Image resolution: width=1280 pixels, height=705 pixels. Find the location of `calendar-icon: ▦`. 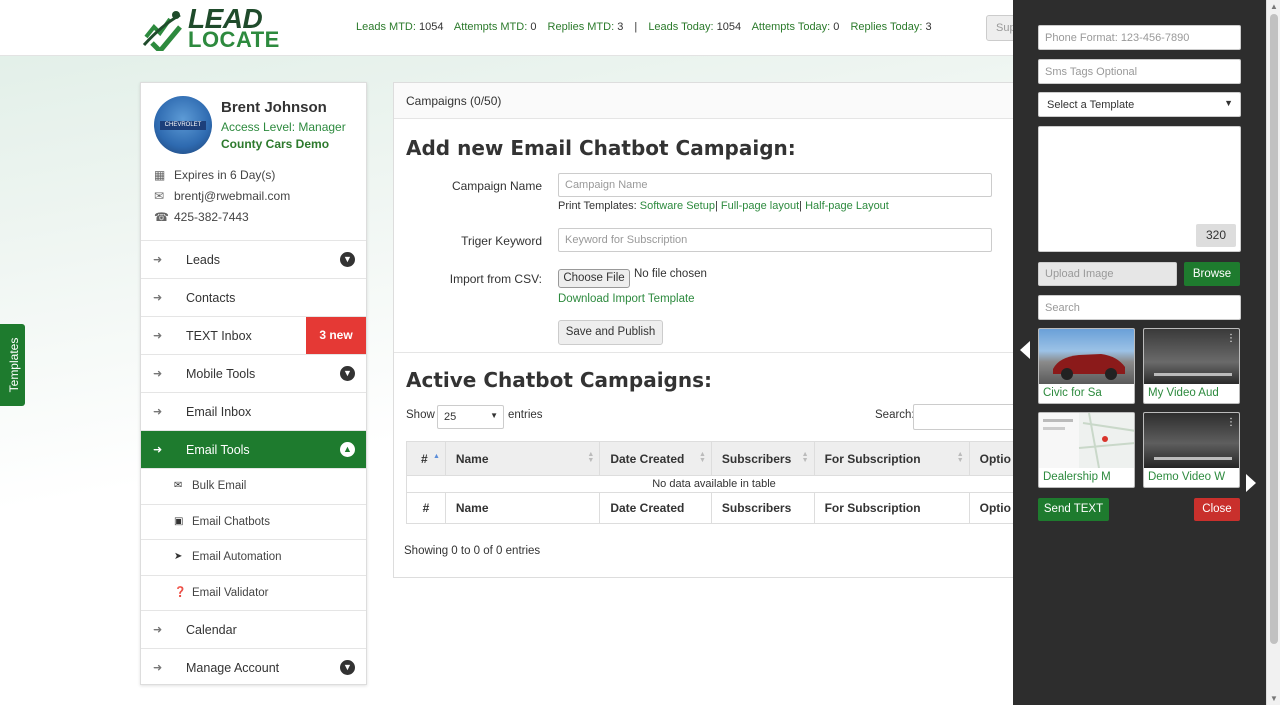

calendar-icon: ▦ is located at coordinates (160, 175).